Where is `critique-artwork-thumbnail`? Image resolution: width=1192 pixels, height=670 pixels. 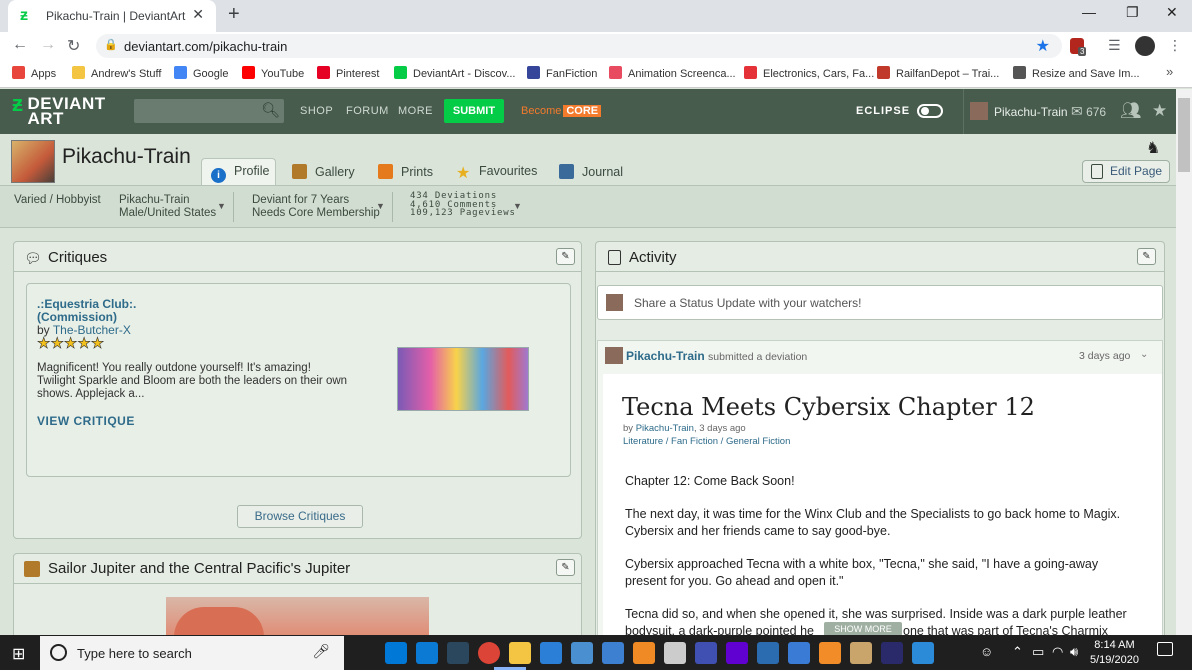
critique-artwork-thumbnail is located at coordinates (463, 379).